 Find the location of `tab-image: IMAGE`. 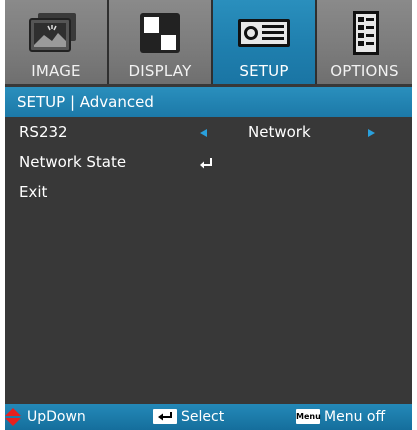

tab-image: IMAGE is located at coordinates (57, 42).